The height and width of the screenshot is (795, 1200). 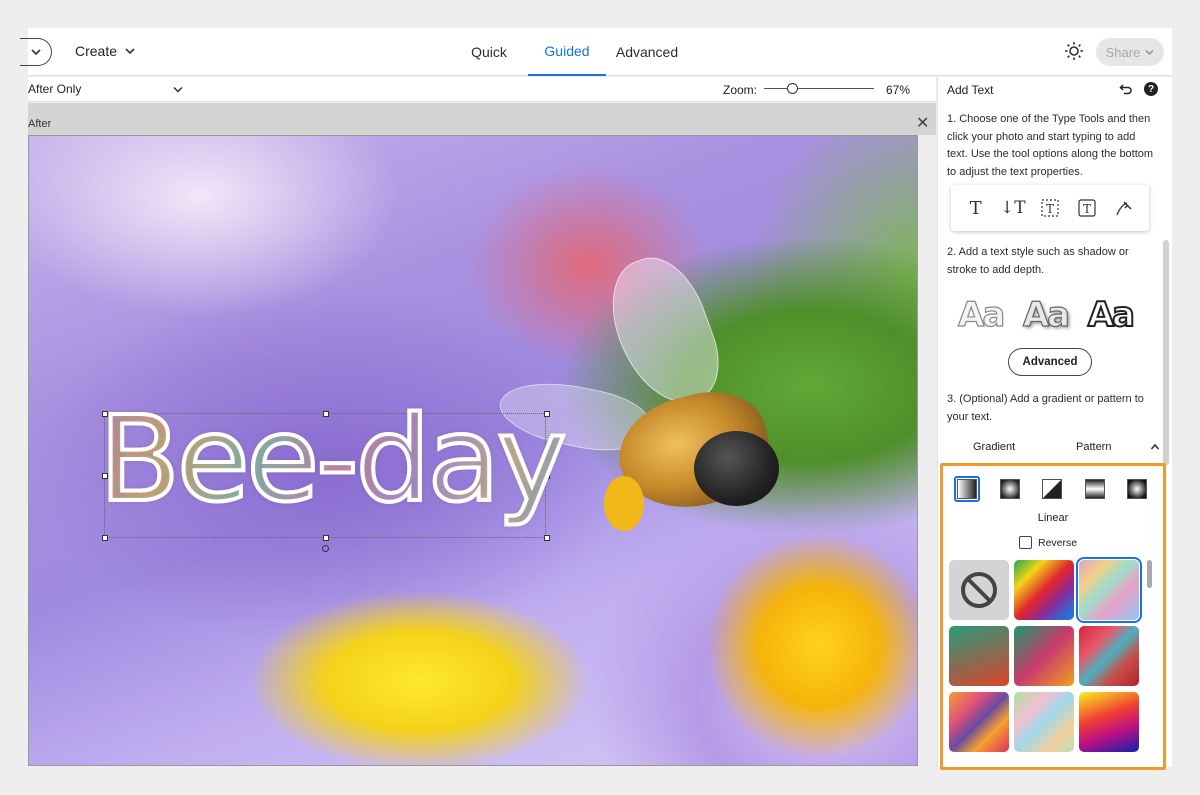 I want to click on tab-label: Advanced, so click(x=647, y=52).